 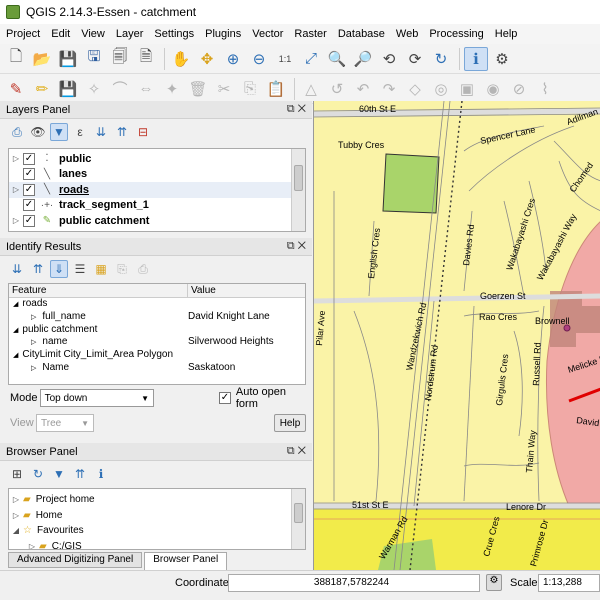 I want to click on node-tool-icon: ✦, so click(x=172, y=89).